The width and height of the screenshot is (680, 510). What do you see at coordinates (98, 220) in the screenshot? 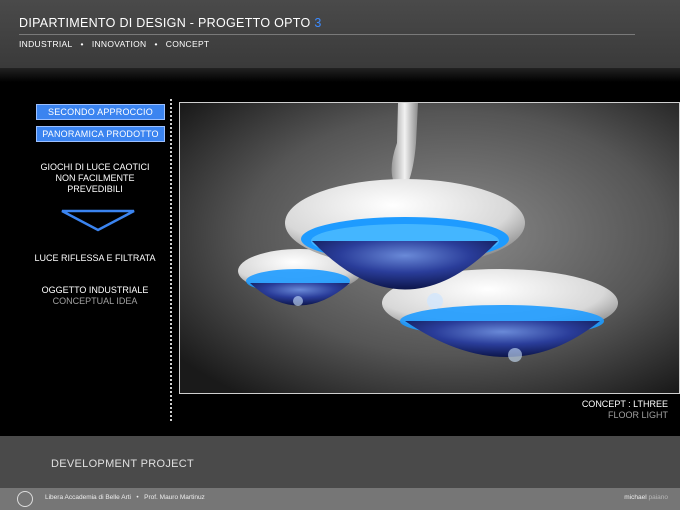
I see `triangle-down-icon` at bounding box center [98, 220].